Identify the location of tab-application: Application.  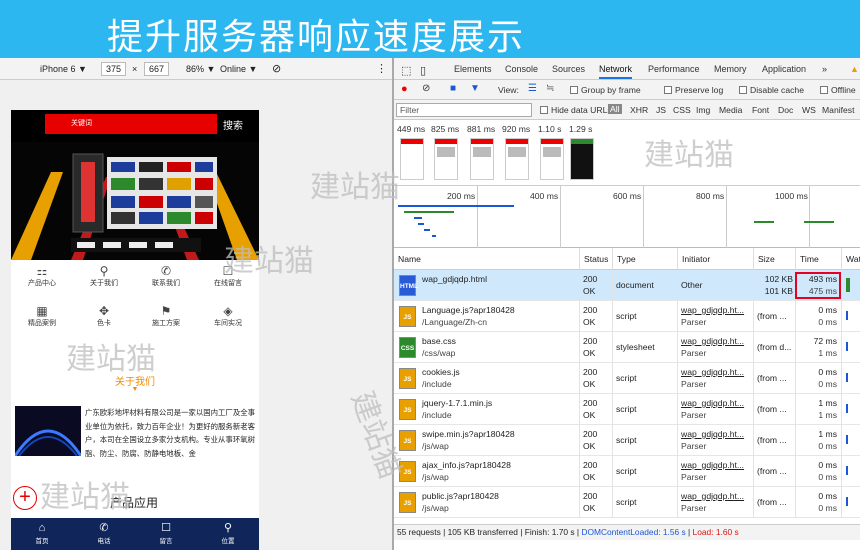
(784, 69).